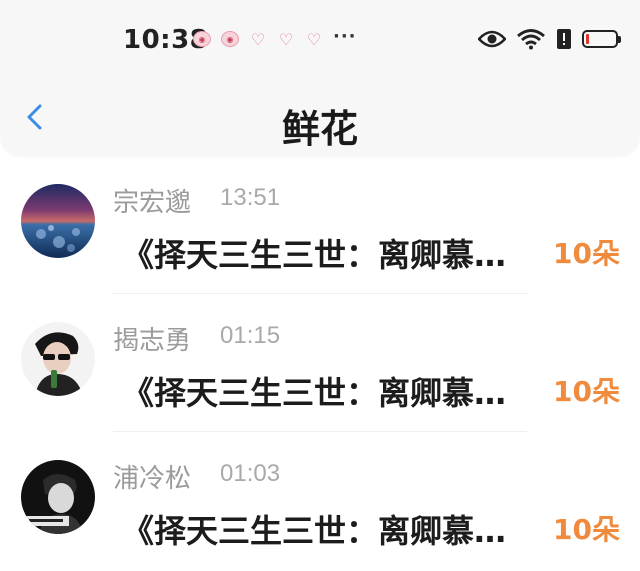 The height and width of the screenshot is (571, 640). What do you see at coordinates (250, 197) in the screenshot?
I see `sent-time: 13:51` at bounding box center [250, 197].